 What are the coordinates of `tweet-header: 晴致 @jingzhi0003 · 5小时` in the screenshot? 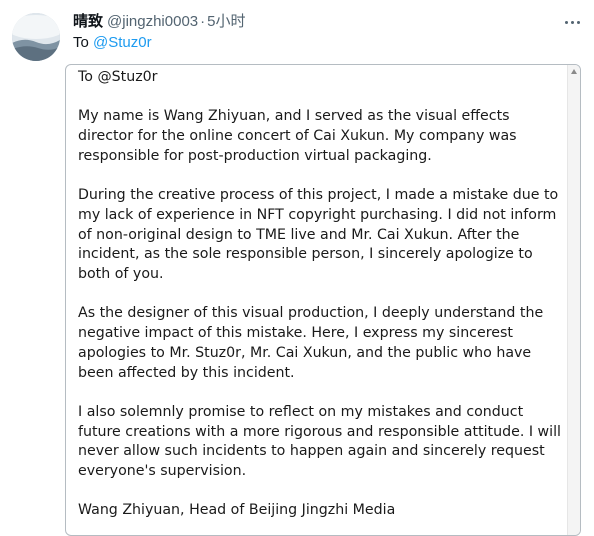 It's located at (159, 21).